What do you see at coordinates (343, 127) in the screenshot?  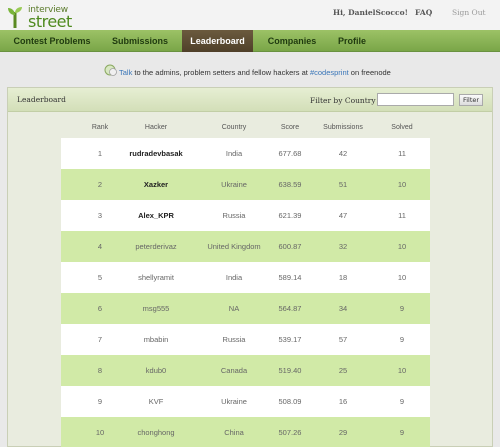 I see `col-submissions: Submissions` at bounding box center [343, 127].